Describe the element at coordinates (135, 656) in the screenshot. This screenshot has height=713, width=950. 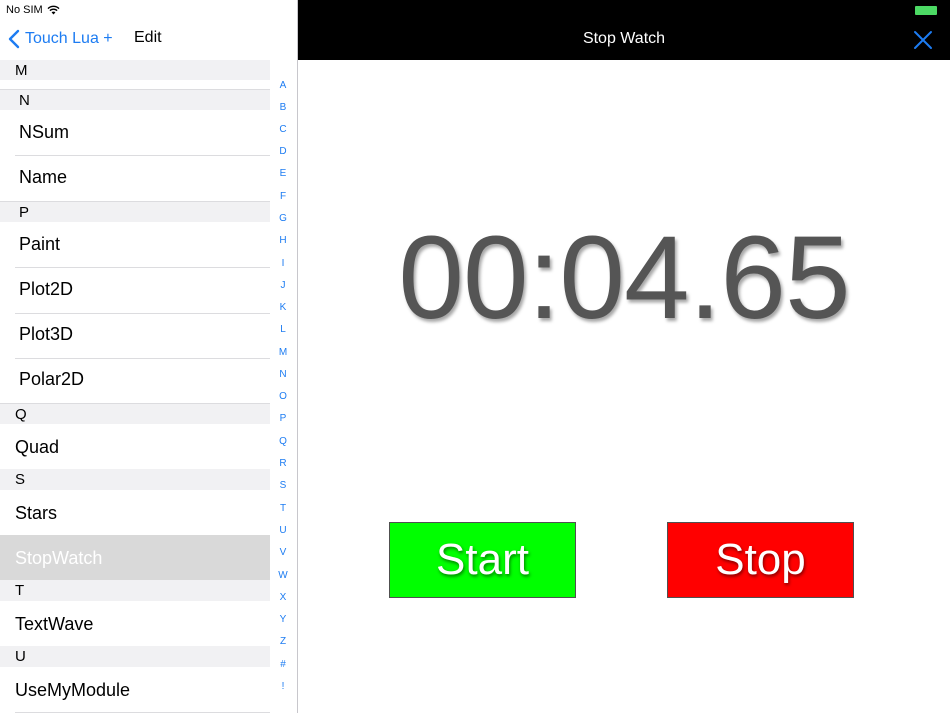
I see `section-header-u: U` at that location.